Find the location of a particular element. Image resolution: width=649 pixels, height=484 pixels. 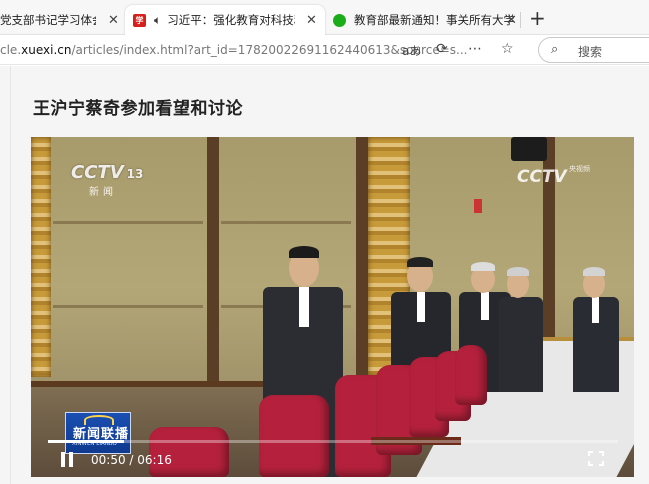

favorite-star-icon: ☆ is located at coordinates (507, 49).